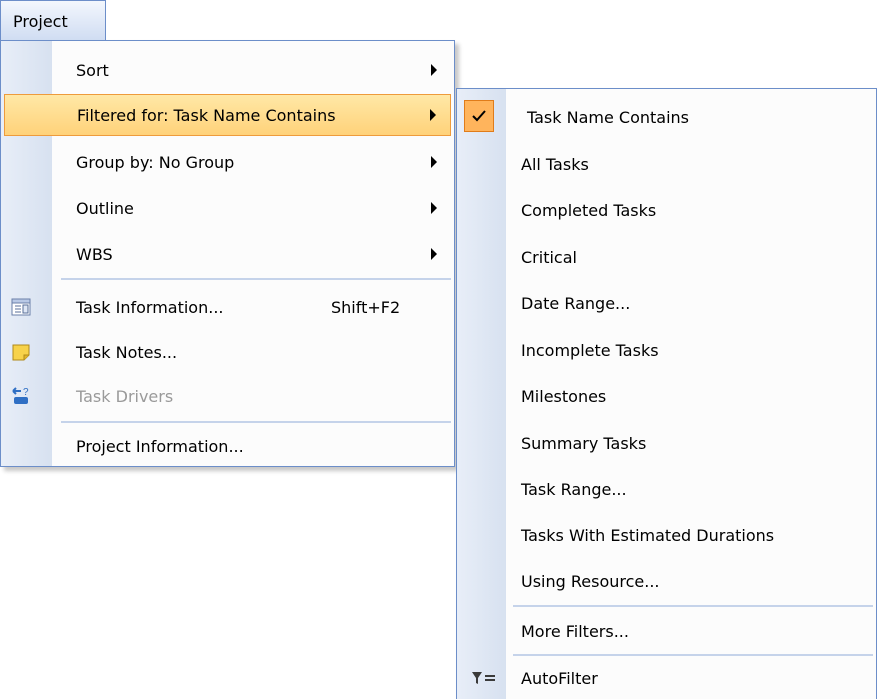 This screenshot has height=699, width=877. I want to click on menu-item-label: Task Drivers, so click(125, 396).